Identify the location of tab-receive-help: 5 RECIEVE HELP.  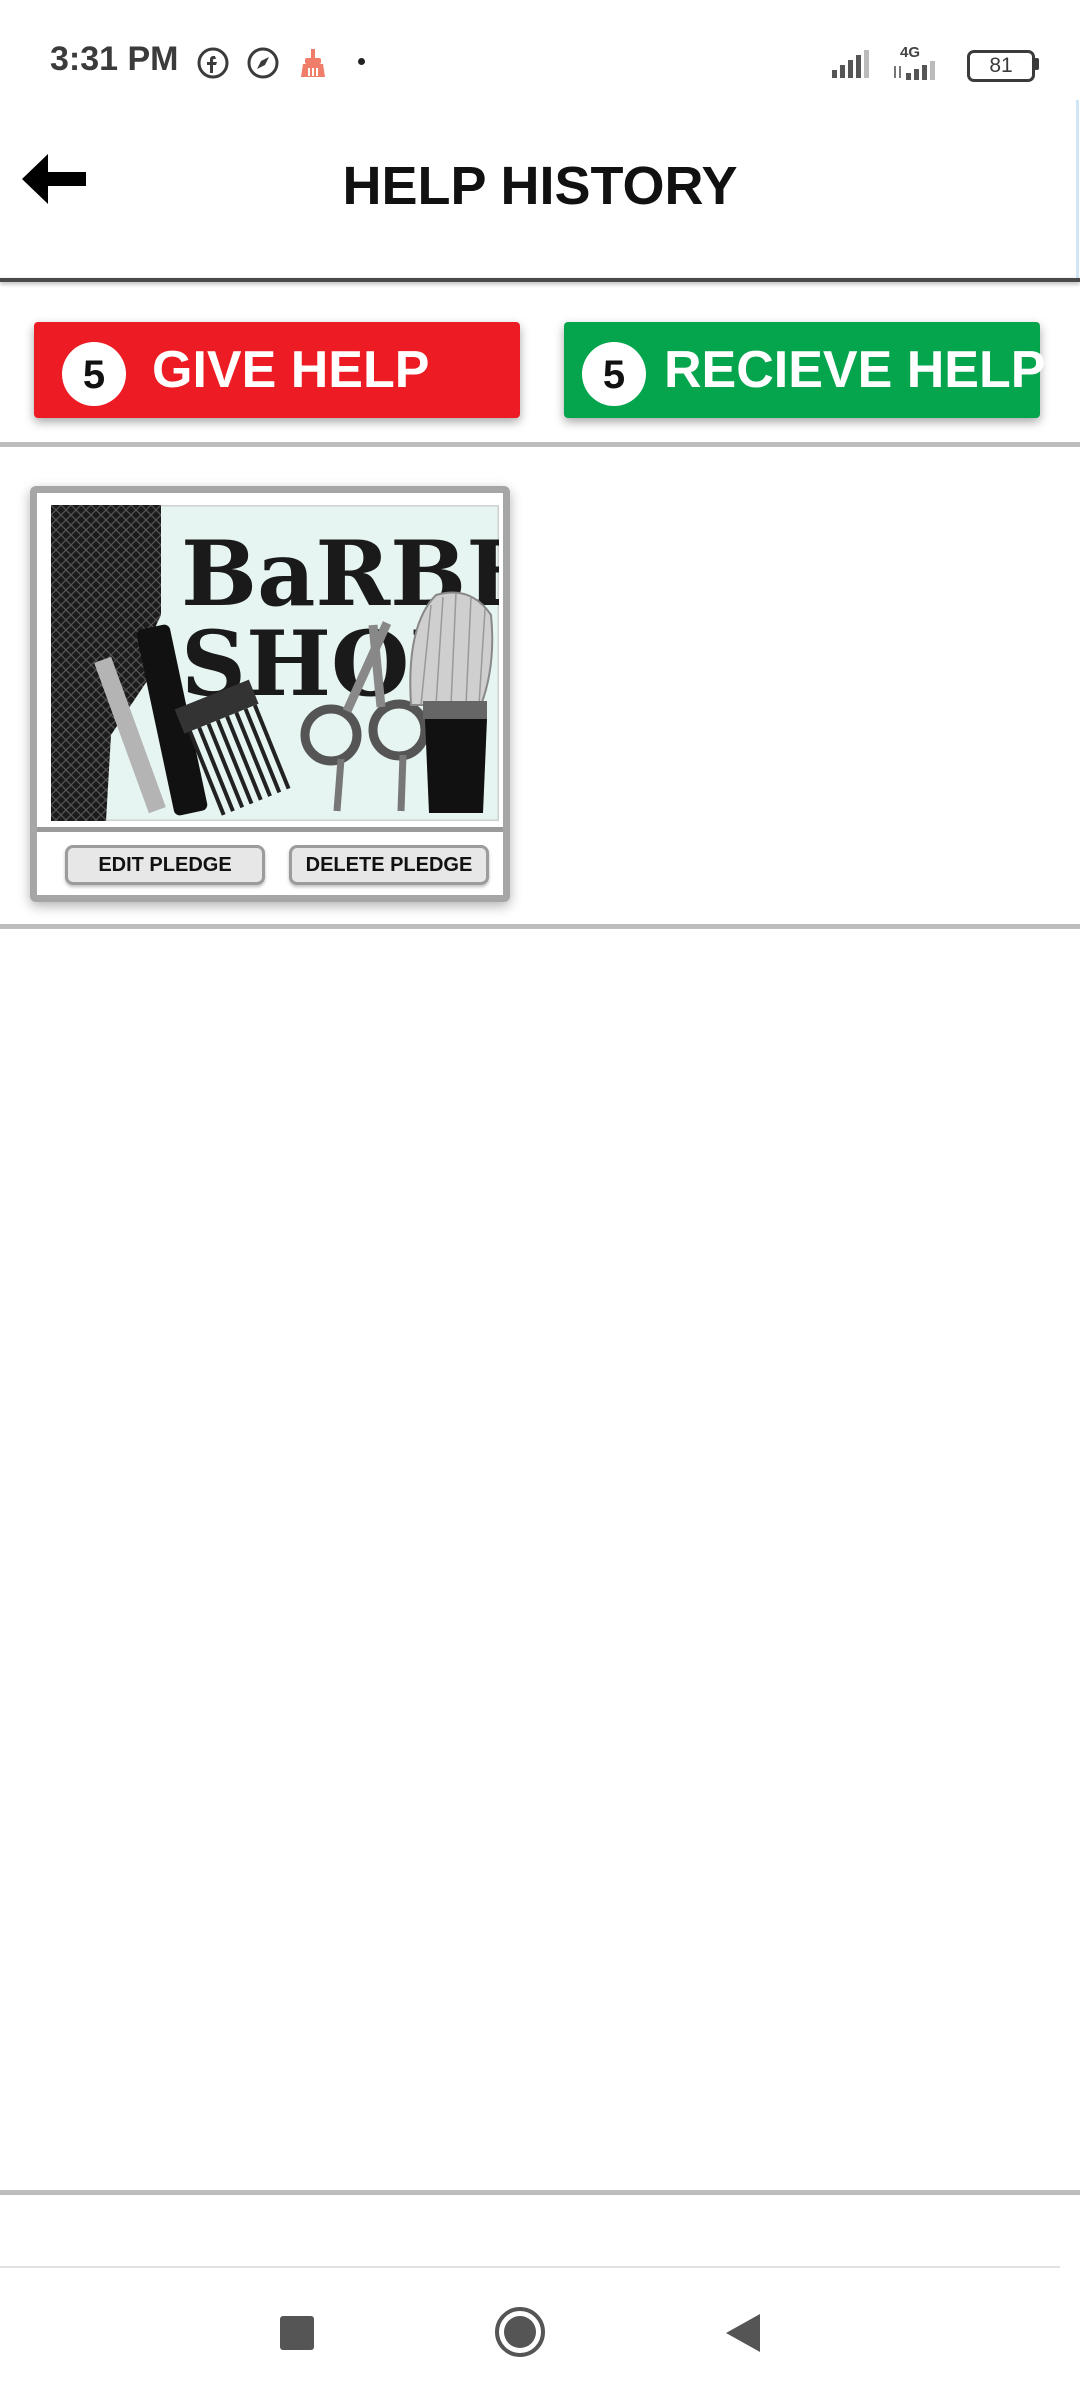
(804, 370).